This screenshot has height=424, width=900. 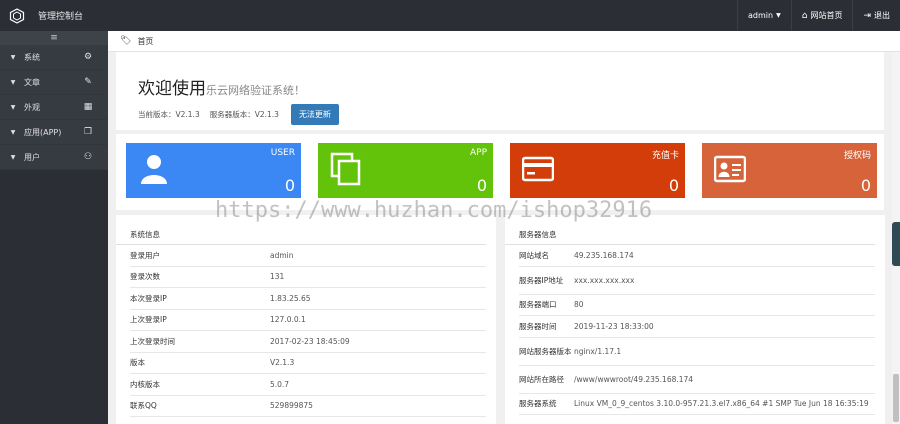 What do you see at coordinates (789, 170) in the screenshot?
I see `stat-card-authcode: 授权码 0` at bounding box center [789, 170].